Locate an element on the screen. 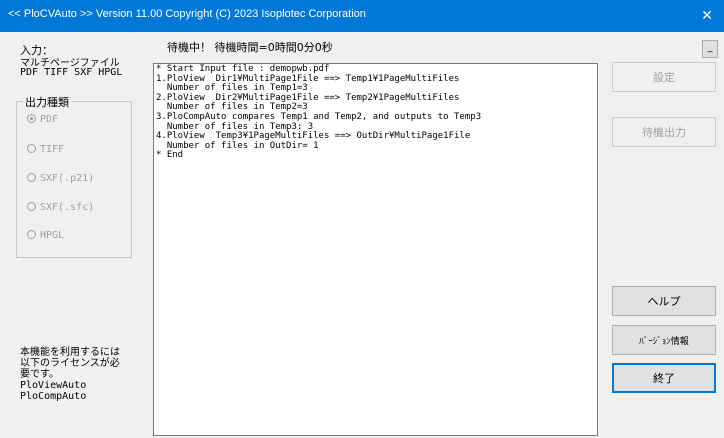 The width and height of the screenshot is (724, 438). input-label: 入力： is located at coordinates (36, 50).